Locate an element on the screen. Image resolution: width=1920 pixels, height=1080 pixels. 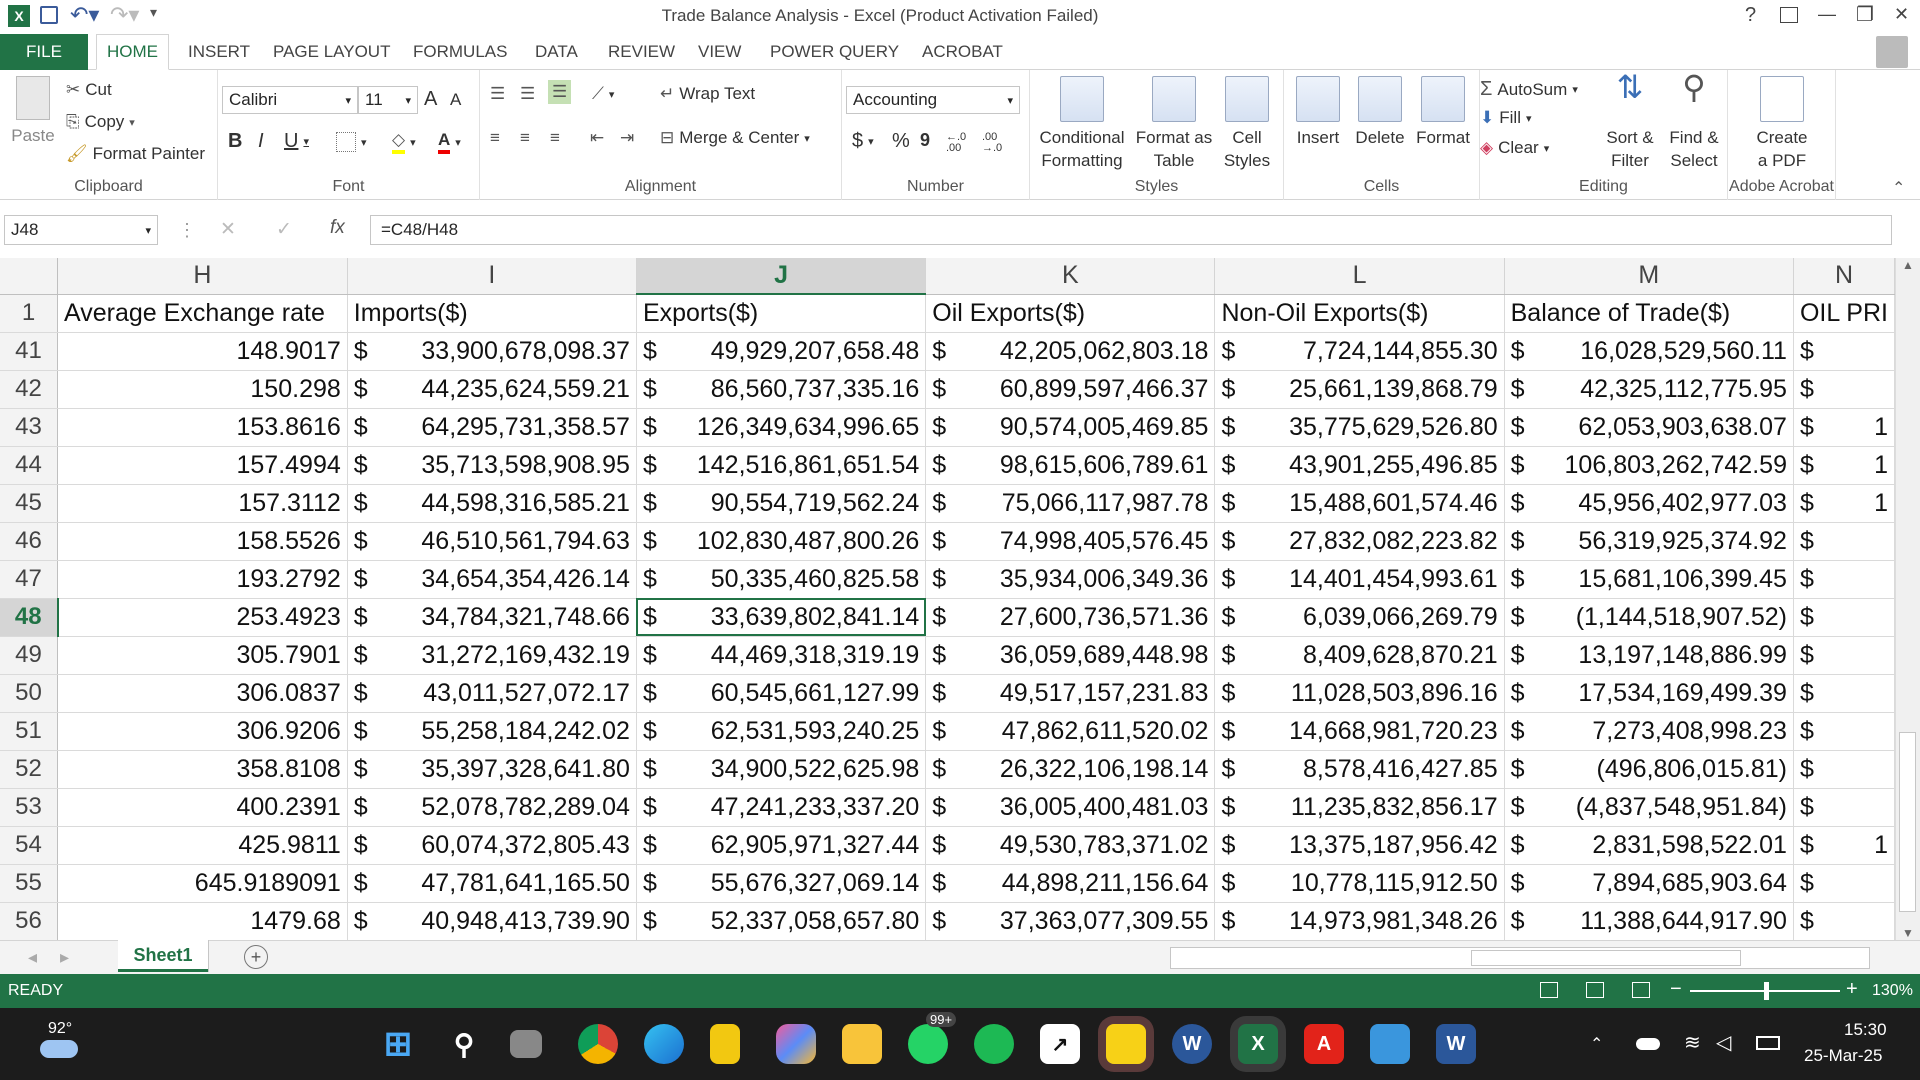
currency-cell: $49,517,157,231.83 is located at coordinates (1070, 693).